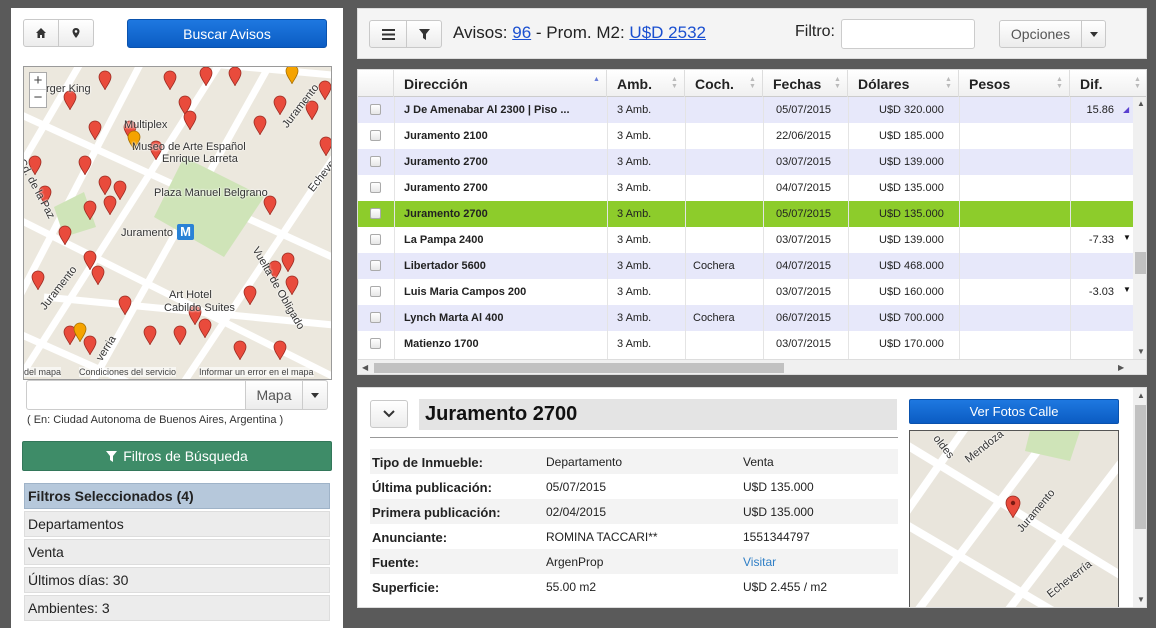 The image size is (1156, 628). Describe the element at coordinates (1126, 109) in the screenshot. I see `trend-up-icon: ◢` at that location.